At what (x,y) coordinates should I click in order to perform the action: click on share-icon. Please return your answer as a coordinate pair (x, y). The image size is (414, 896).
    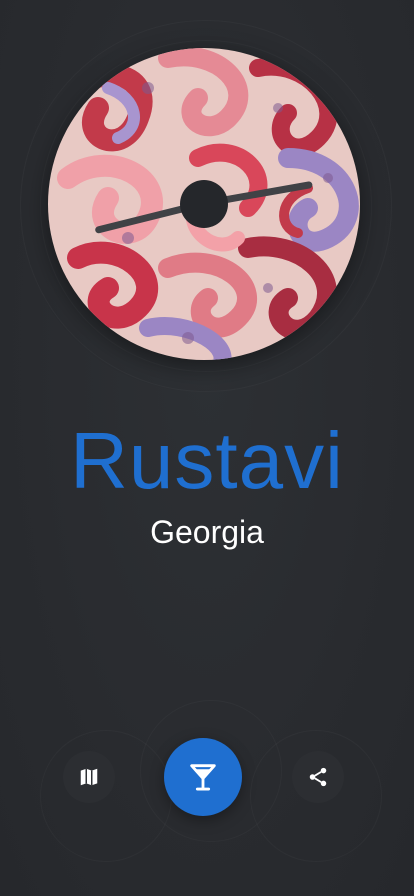
    Looking at the image, I should click on (318, 777).